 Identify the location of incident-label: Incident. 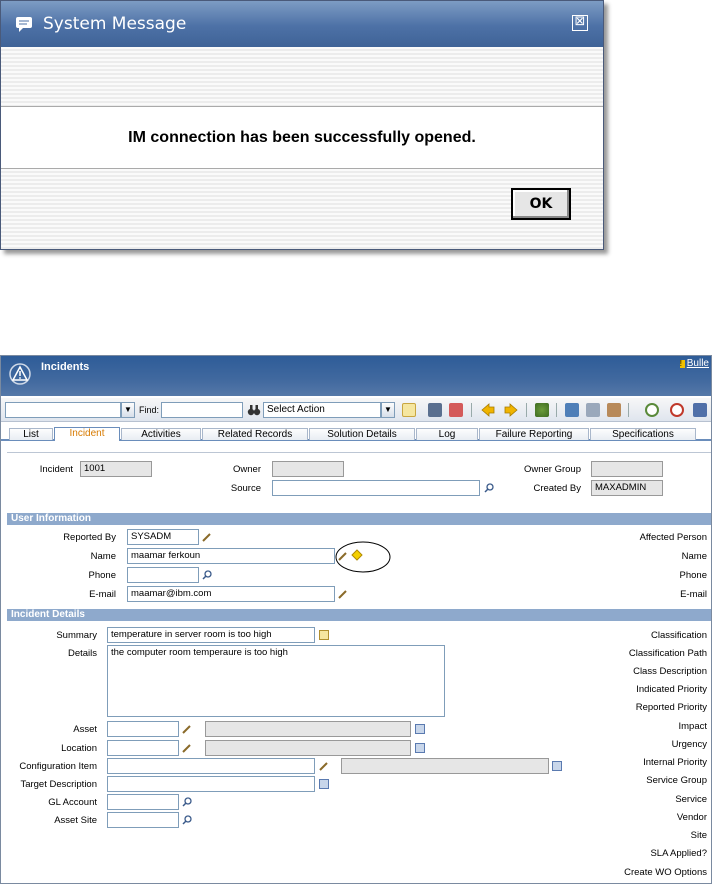
(56, 469).